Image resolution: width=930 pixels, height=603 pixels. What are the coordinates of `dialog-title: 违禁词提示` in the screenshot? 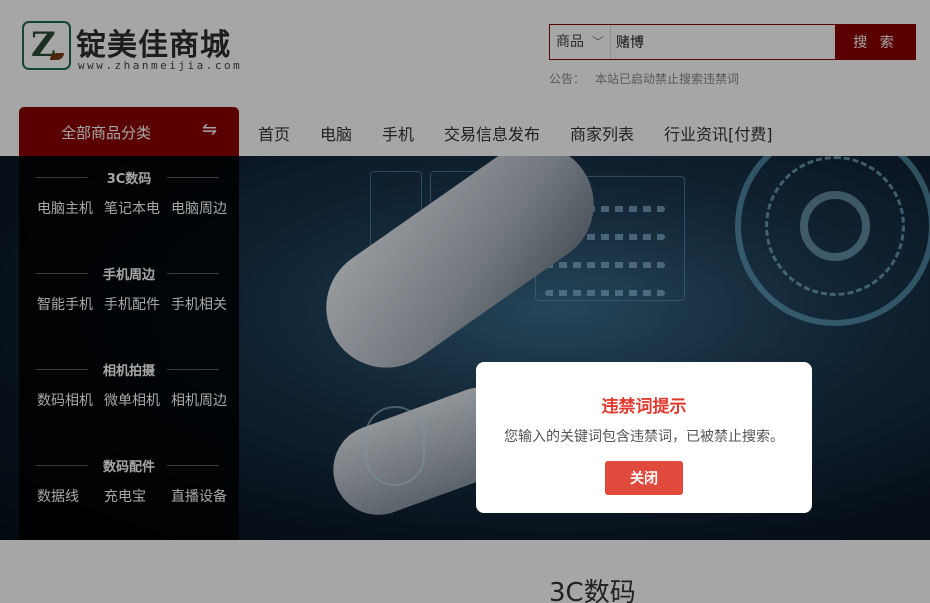 It's located at (644, 407).